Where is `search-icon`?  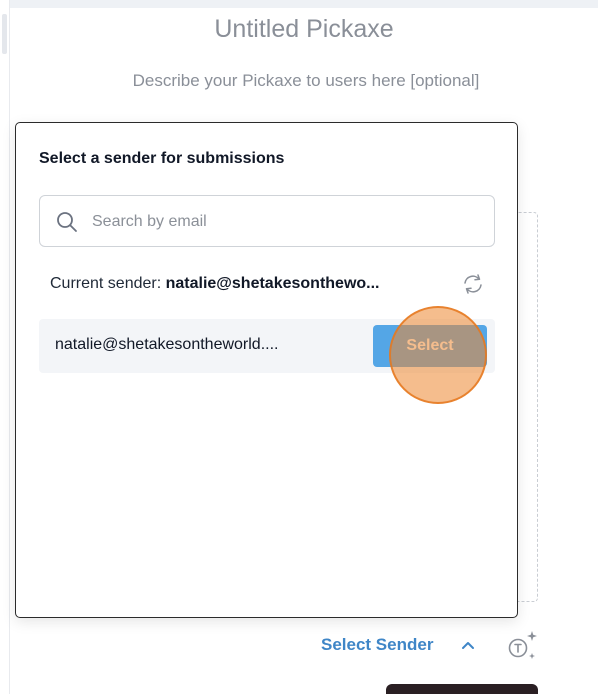
search-icon is located at coordinates (67, 222).